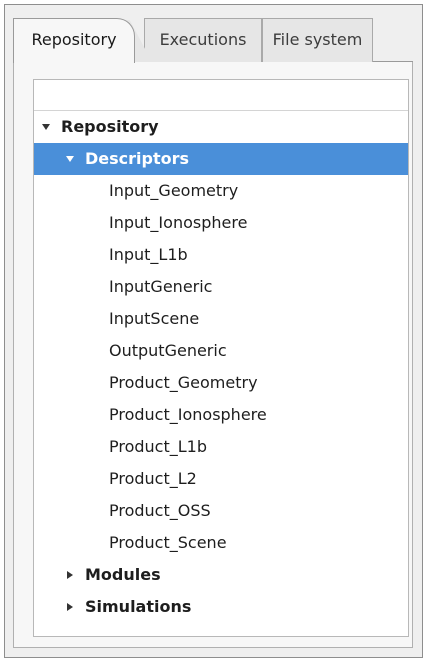  I want to click on tree-leaf-label: Product_Ionosphere, so click(188, 414).